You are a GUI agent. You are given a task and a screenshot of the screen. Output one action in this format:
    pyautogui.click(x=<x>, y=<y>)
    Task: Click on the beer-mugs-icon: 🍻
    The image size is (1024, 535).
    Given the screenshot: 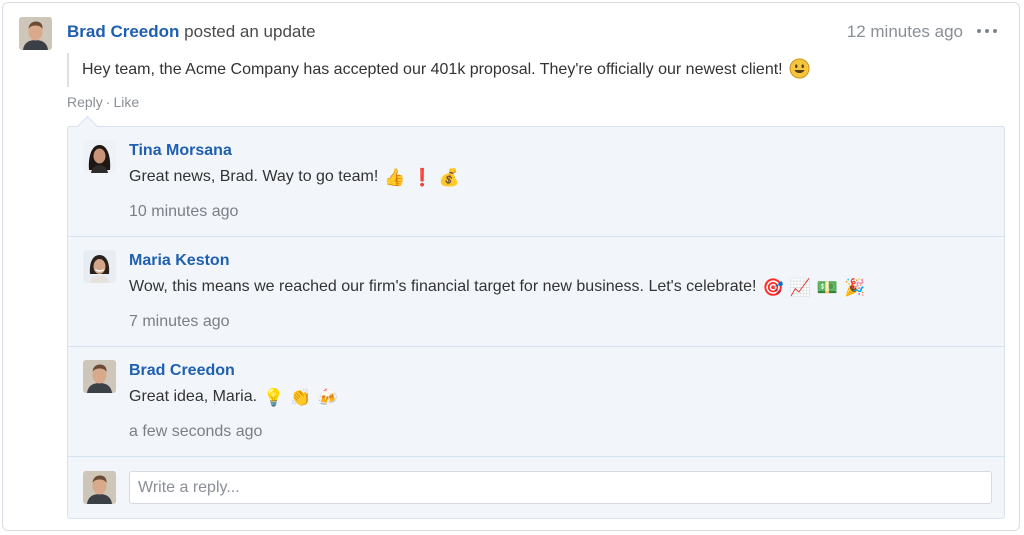 What is the action you would take?
    pyautogui.click(x=328, y=398)
    